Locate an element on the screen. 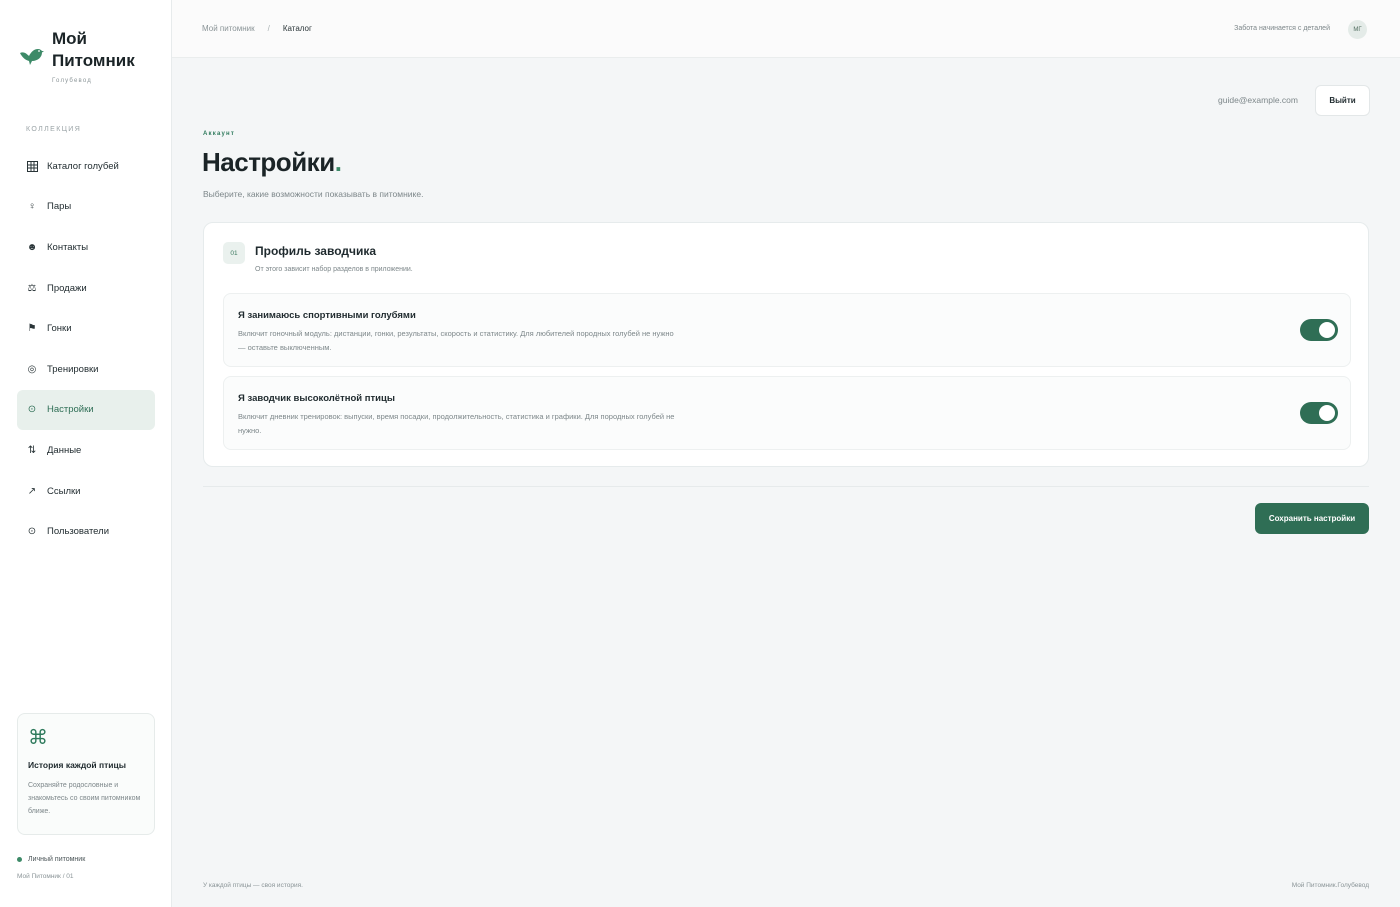  female-symbol-icon: ♀ is located at coordinates (32, 207).